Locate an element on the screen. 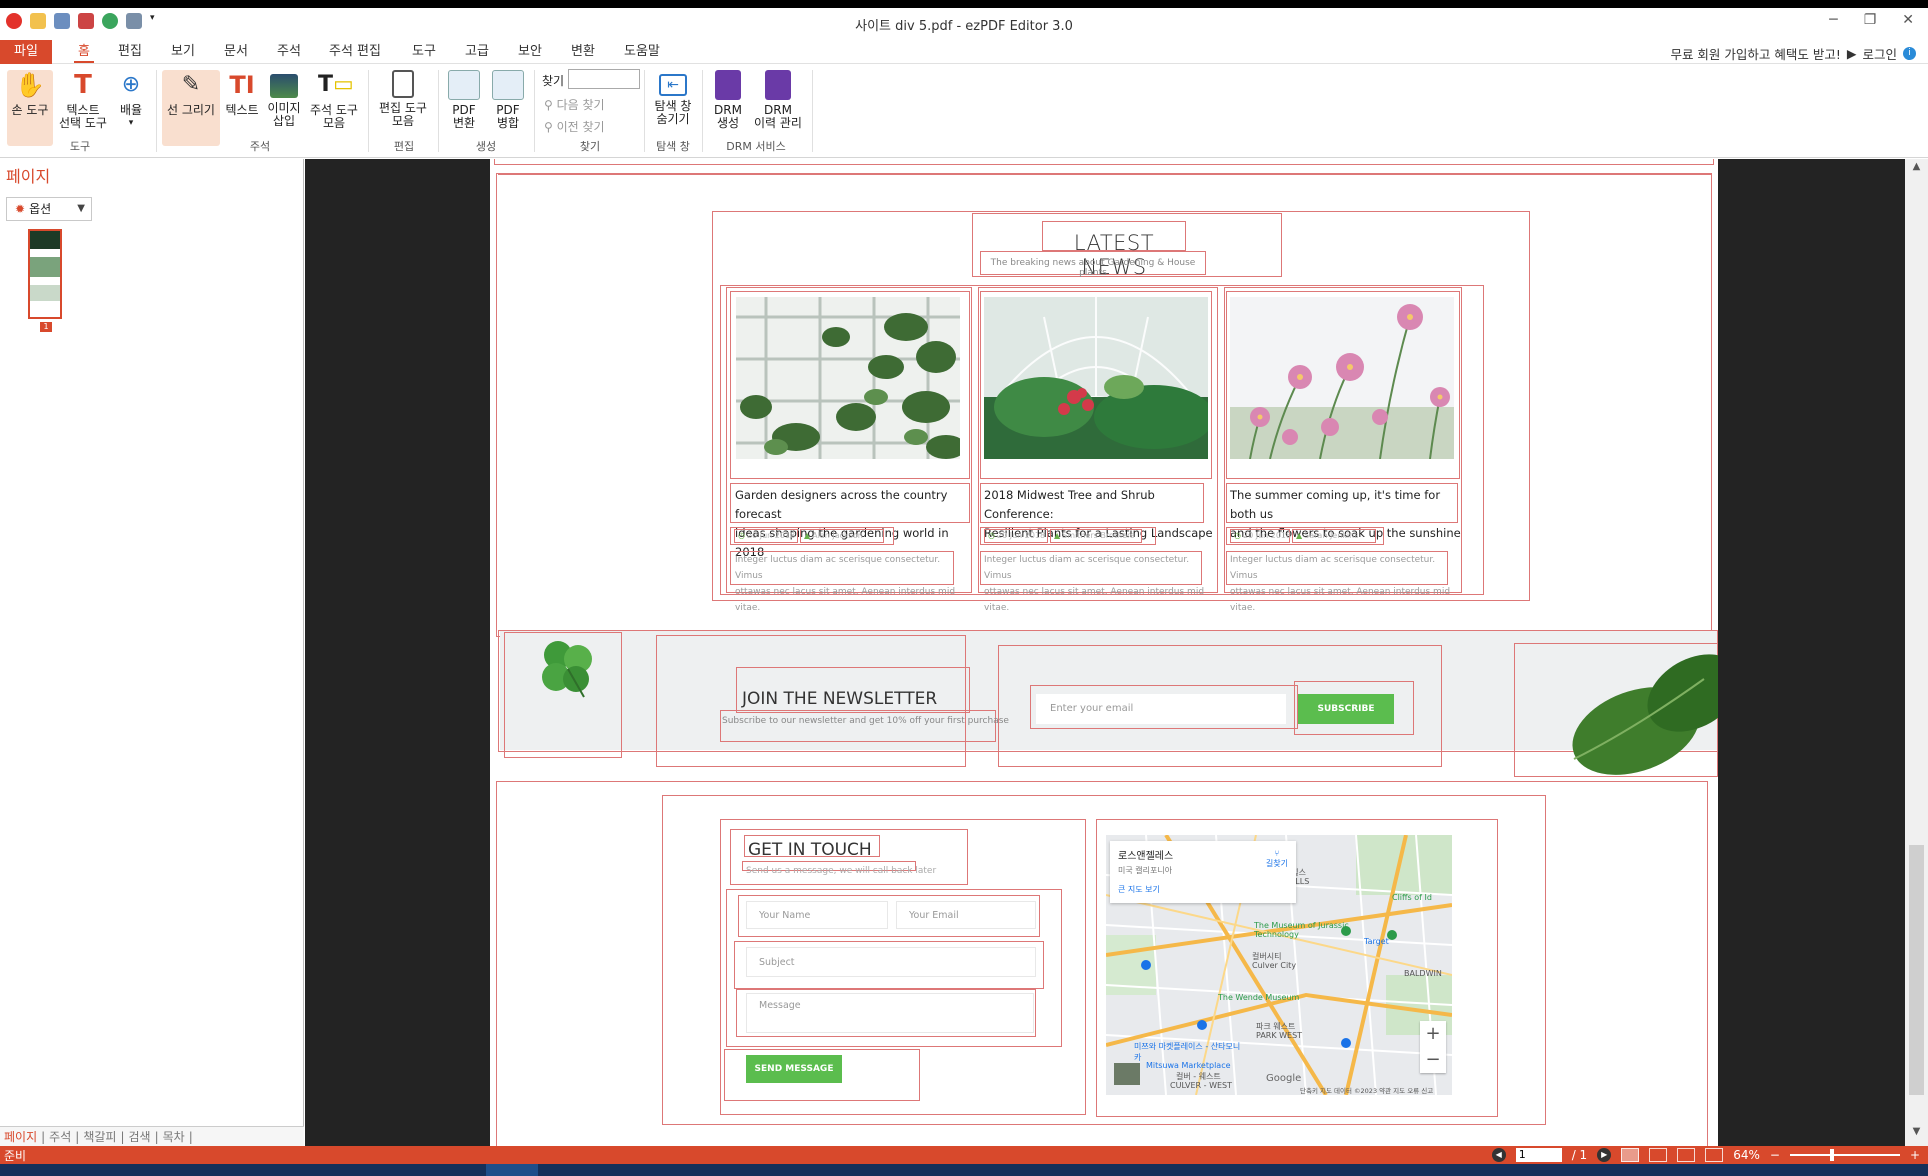  find-next-button: ⚲ 다음 찾기 is located at coordinates (574, 104).